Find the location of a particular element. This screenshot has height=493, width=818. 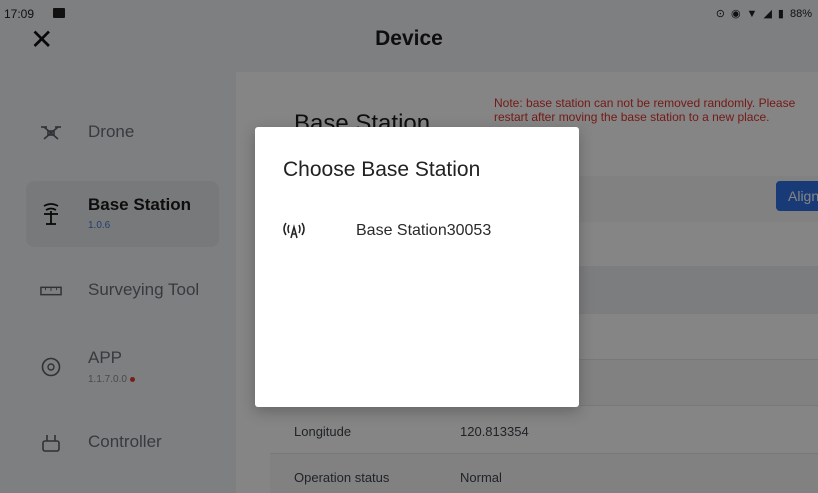

base-station-option: Base Station30053 is located at coordinates (417, 231).